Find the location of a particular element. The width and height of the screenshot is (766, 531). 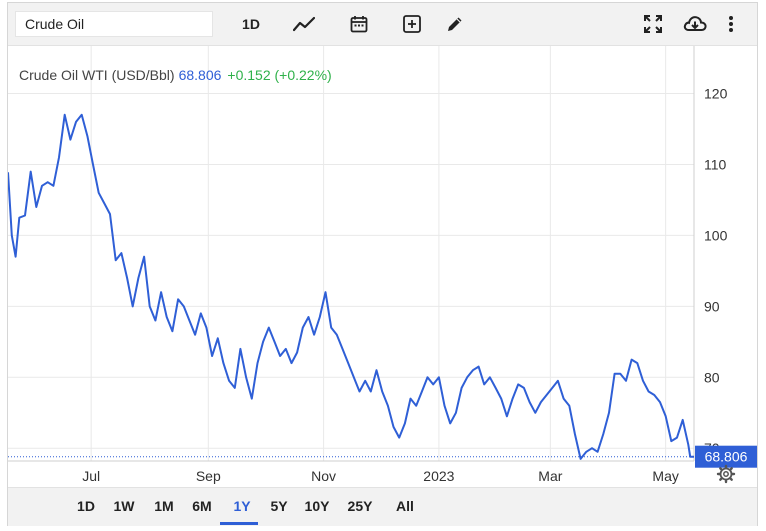

x-tick-label-mar: Mar is located at coordinates (550, 476).